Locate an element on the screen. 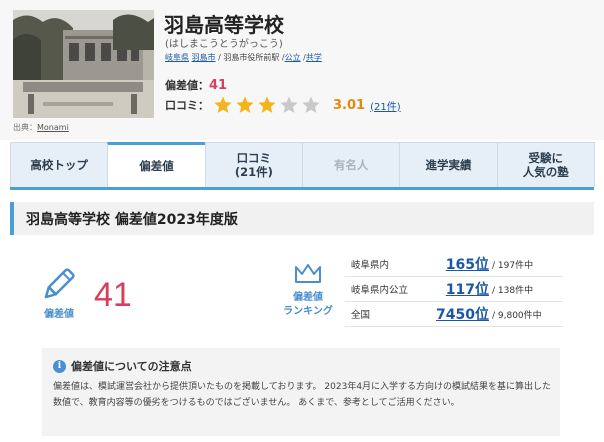 Image resolution: width=604 pixels, height=442 pixels. school-meta: 岐阜県 羽島市 / 羽島市役所前駅 /公立 /共学 is located at coordinates (243, 57).